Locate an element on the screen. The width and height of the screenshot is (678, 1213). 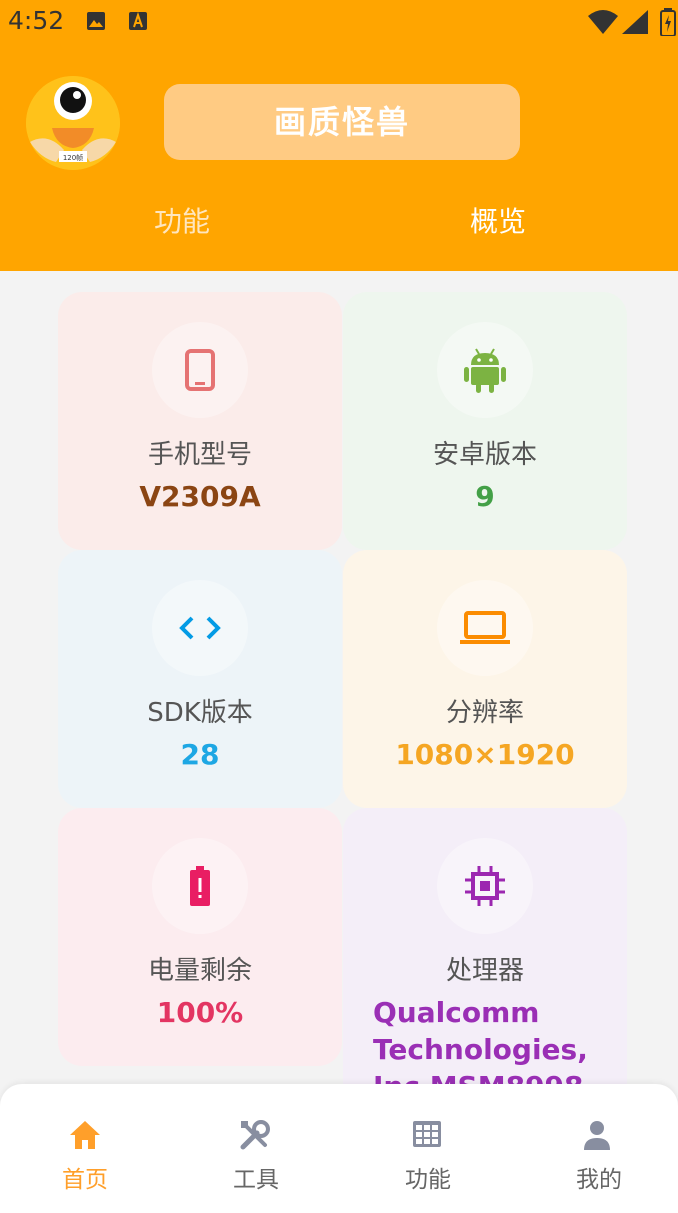
card-label: 电量剩余 is located at coordinates (199, 971).